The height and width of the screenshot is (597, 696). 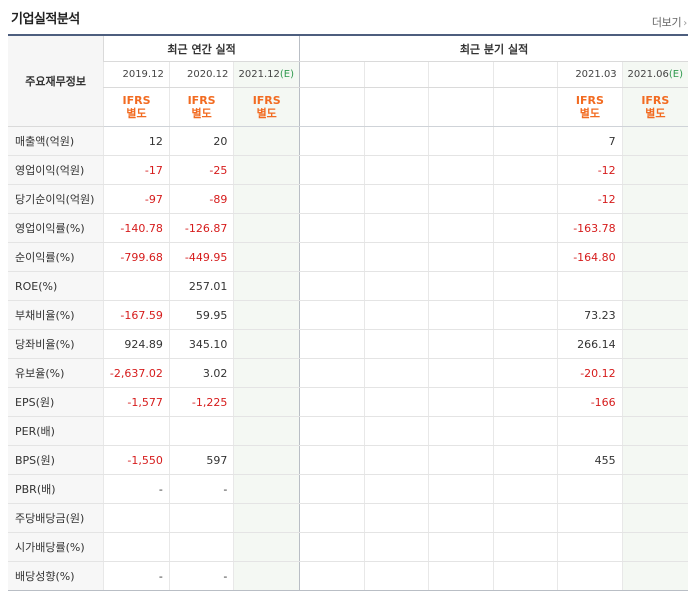 I want to click on annual-value-cell: -799.68, so click(x=136, y=257).